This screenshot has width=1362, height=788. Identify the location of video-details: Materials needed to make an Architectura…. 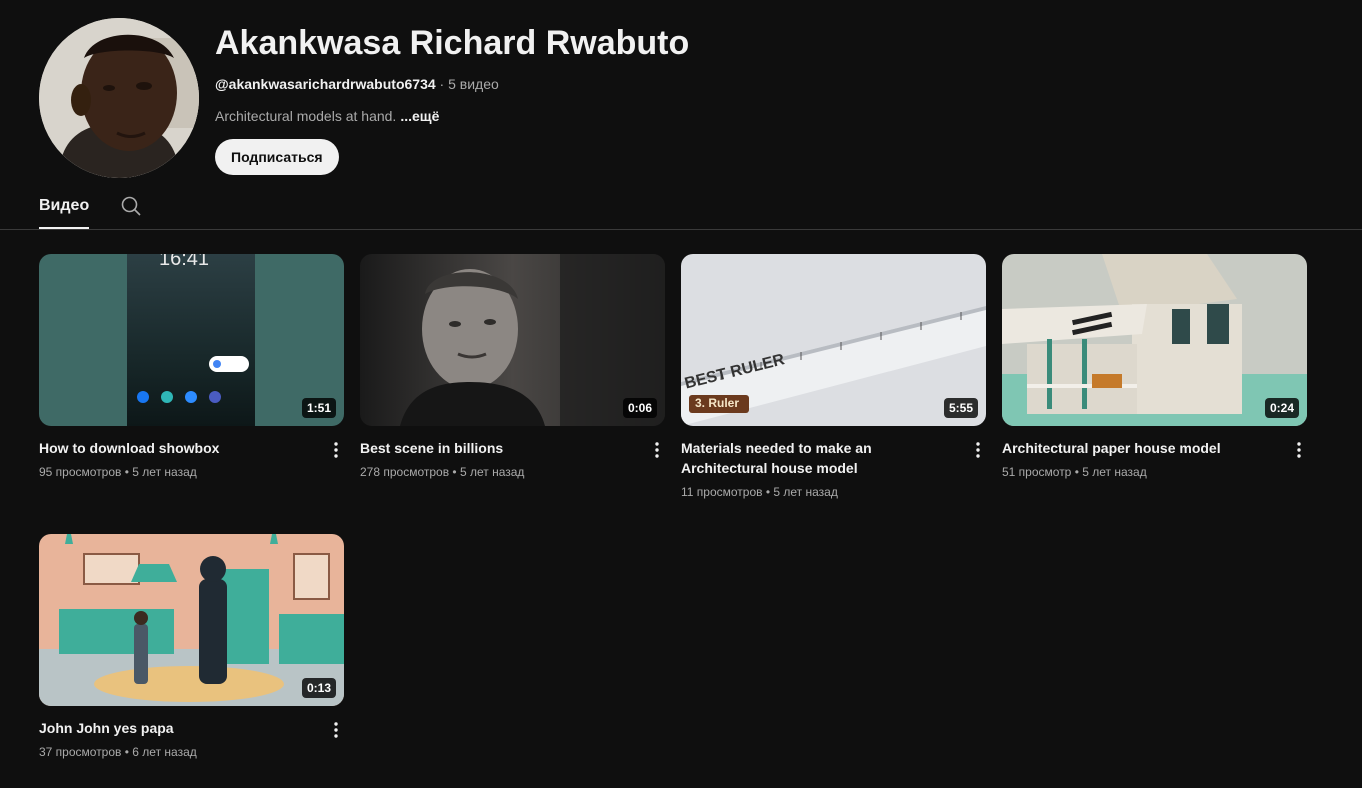
(833, 469).